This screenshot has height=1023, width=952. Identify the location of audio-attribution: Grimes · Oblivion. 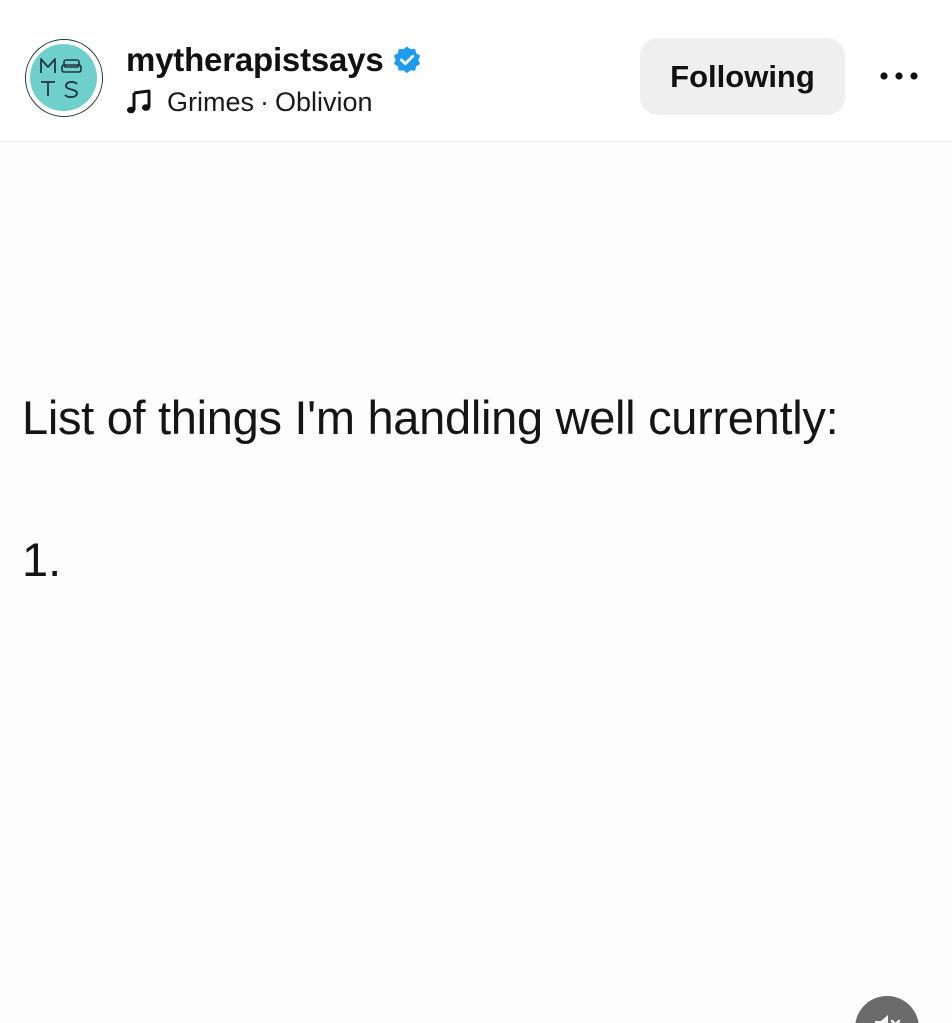
(249, 102).